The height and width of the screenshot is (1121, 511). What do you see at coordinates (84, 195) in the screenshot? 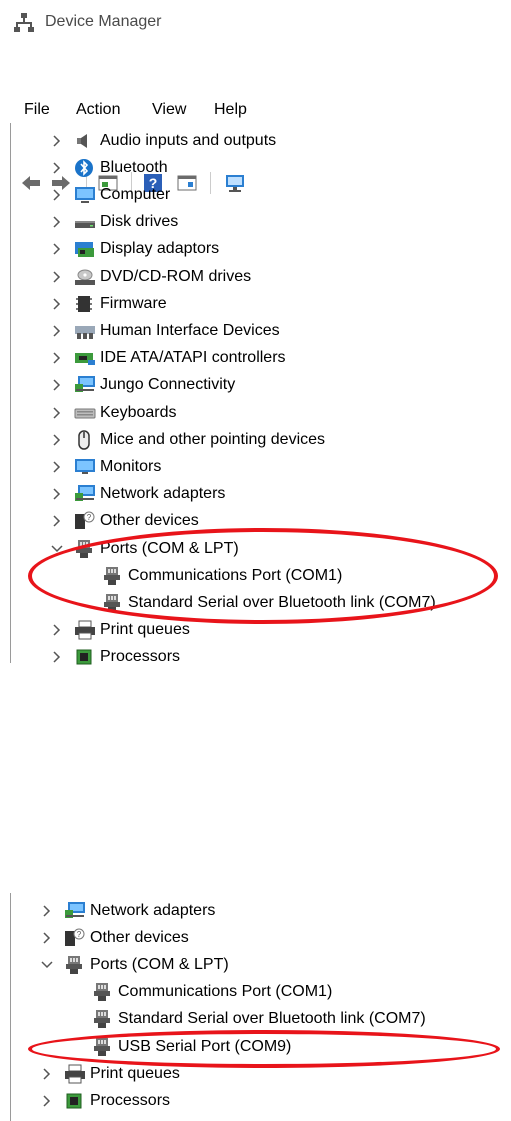
I see `computer-icon` at bounding box center [84, 195].